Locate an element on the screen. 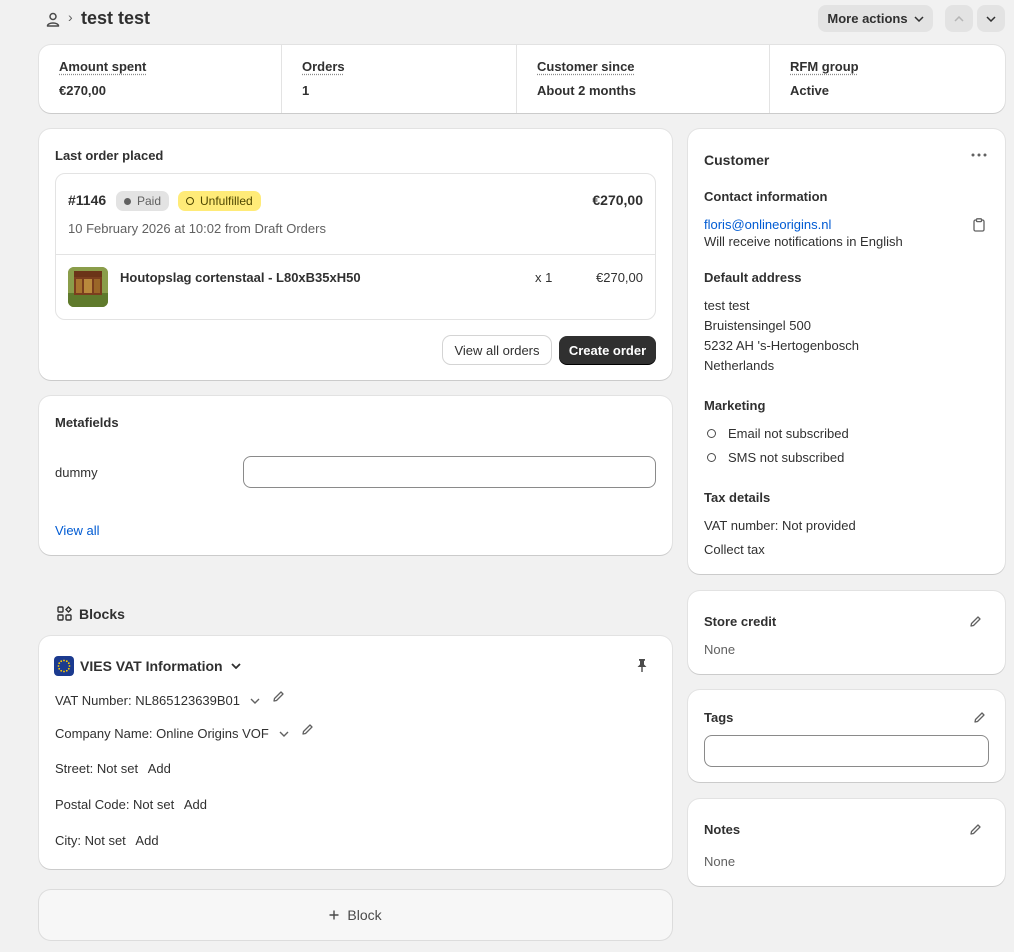 The width and height of the screenshot is (1014, 952). add-postal-code-link: Add is located at coordinates (195, 804).